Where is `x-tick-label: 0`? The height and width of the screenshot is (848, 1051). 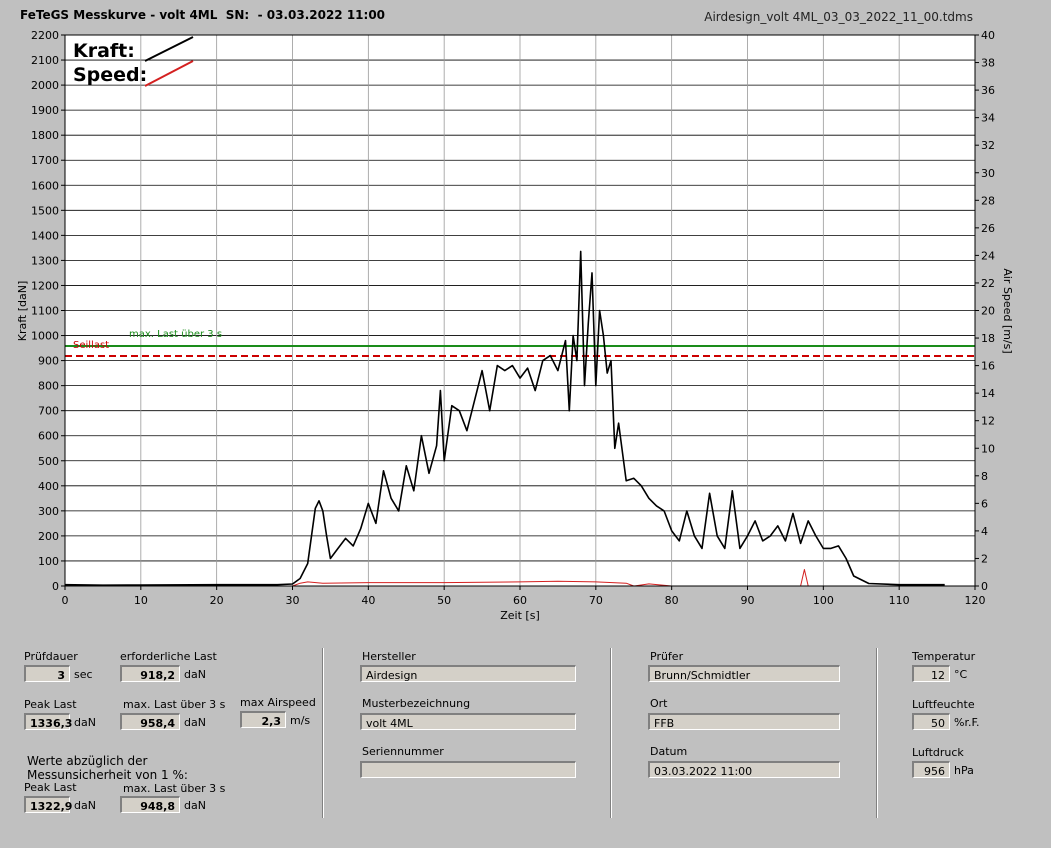
x-tick-label: 0 is located at coordinates (65, 600).